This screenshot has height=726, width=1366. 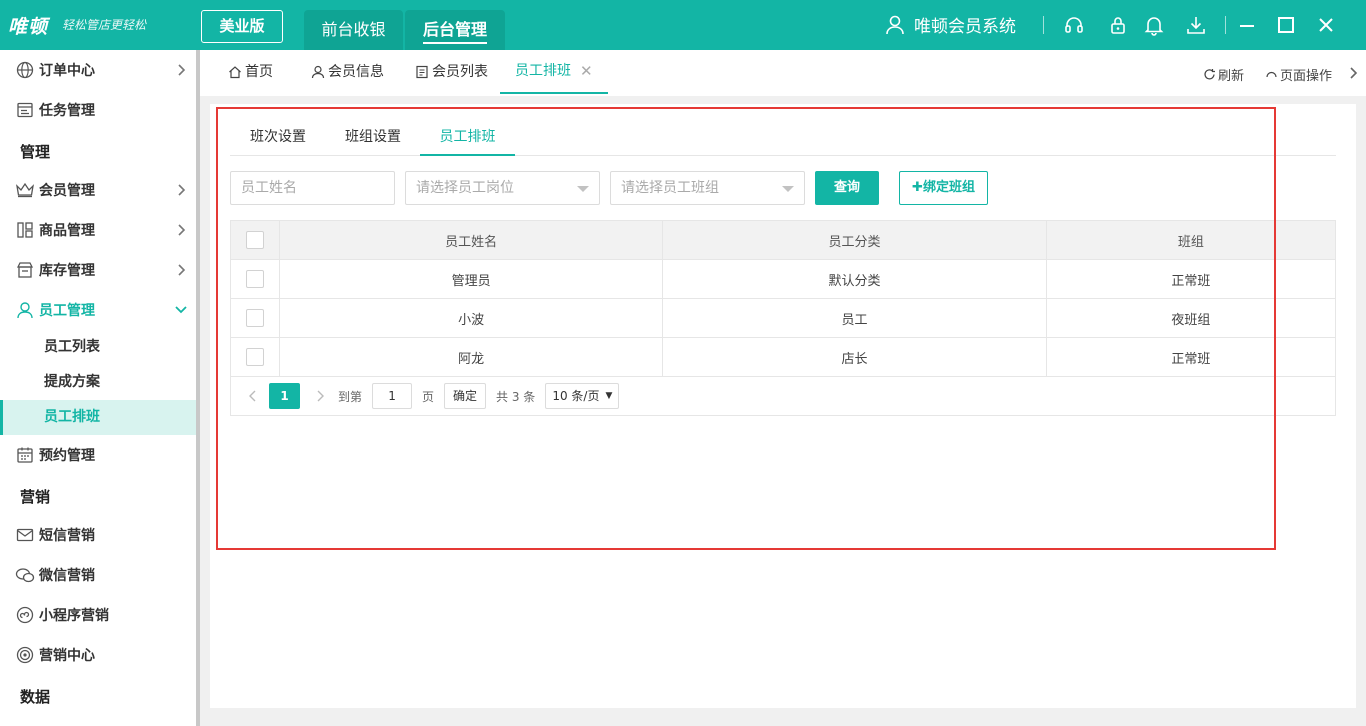 What do you see at coordinates (253, 396) in the screenshot?
I see `prev-page-icon` at bounding box center [253, 396].